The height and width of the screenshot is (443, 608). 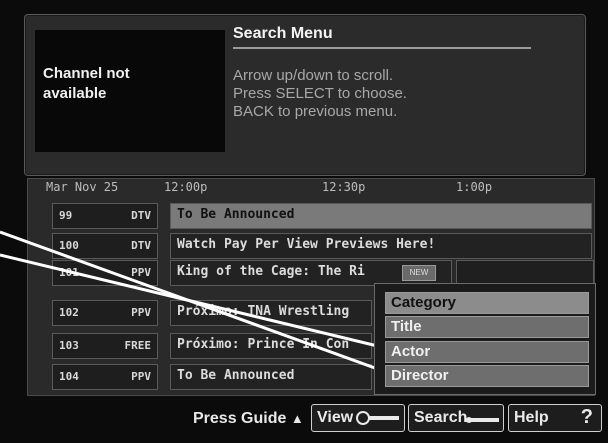 I want to click on view-button: View, so click(x=358, y=418).